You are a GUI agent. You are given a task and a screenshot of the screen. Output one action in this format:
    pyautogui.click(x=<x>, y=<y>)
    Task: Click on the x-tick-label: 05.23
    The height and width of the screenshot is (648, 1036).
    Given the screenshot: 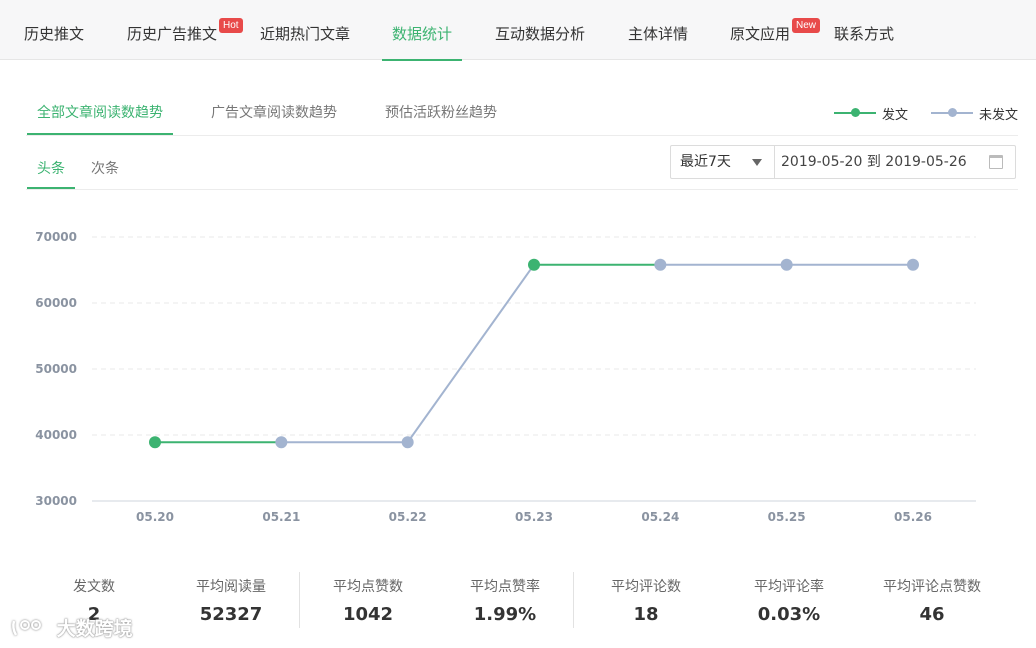 What is the action you would take?
    pyautogui.click(x=534, y=517)
    